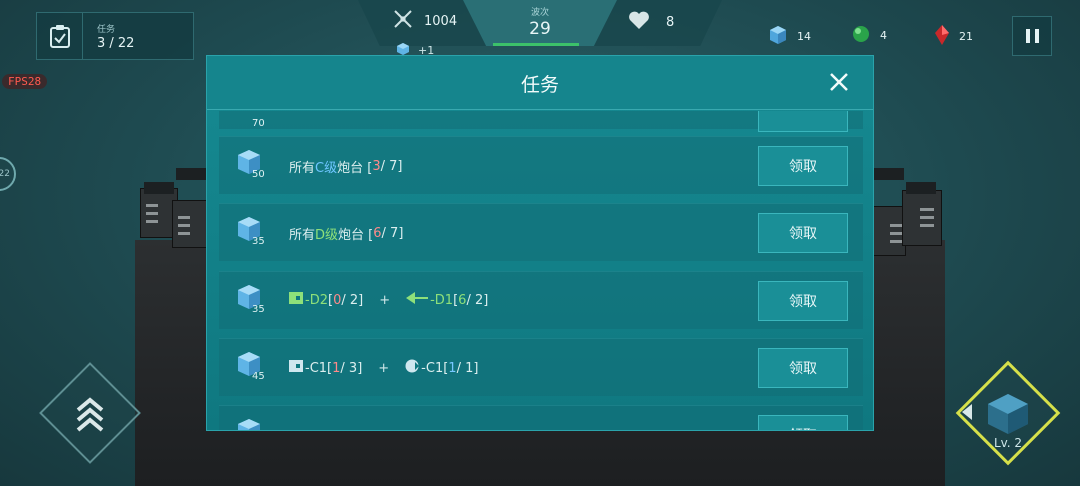 The image size is (1080, 486). I want to click on modal-title: 任务, so click(539, 85).